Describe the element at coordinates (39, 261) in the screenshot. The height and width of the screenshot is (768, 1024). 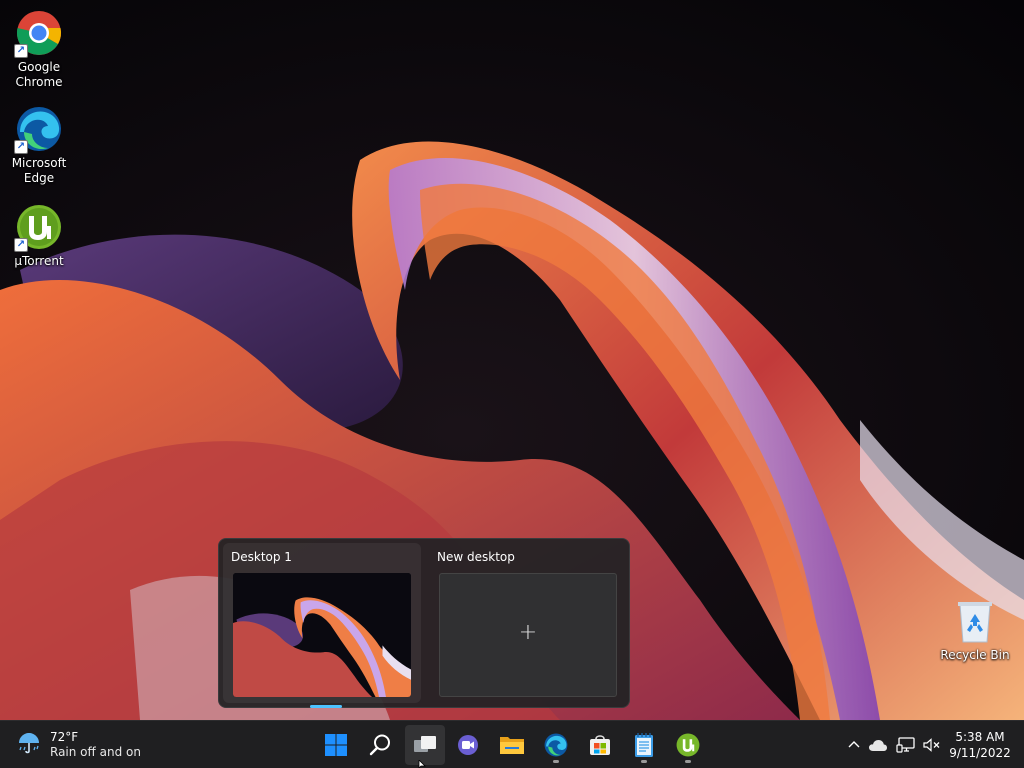
I see `desktop-icon-label: µTorrent` at that location.